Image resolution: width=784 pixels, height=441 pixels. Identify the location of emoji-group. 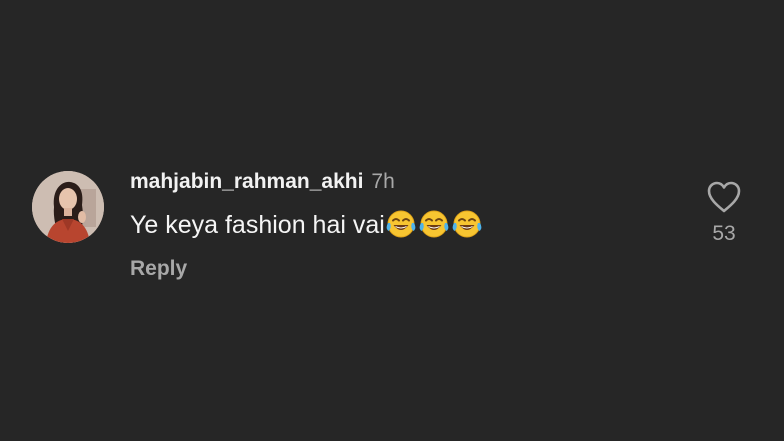
(435, 228).